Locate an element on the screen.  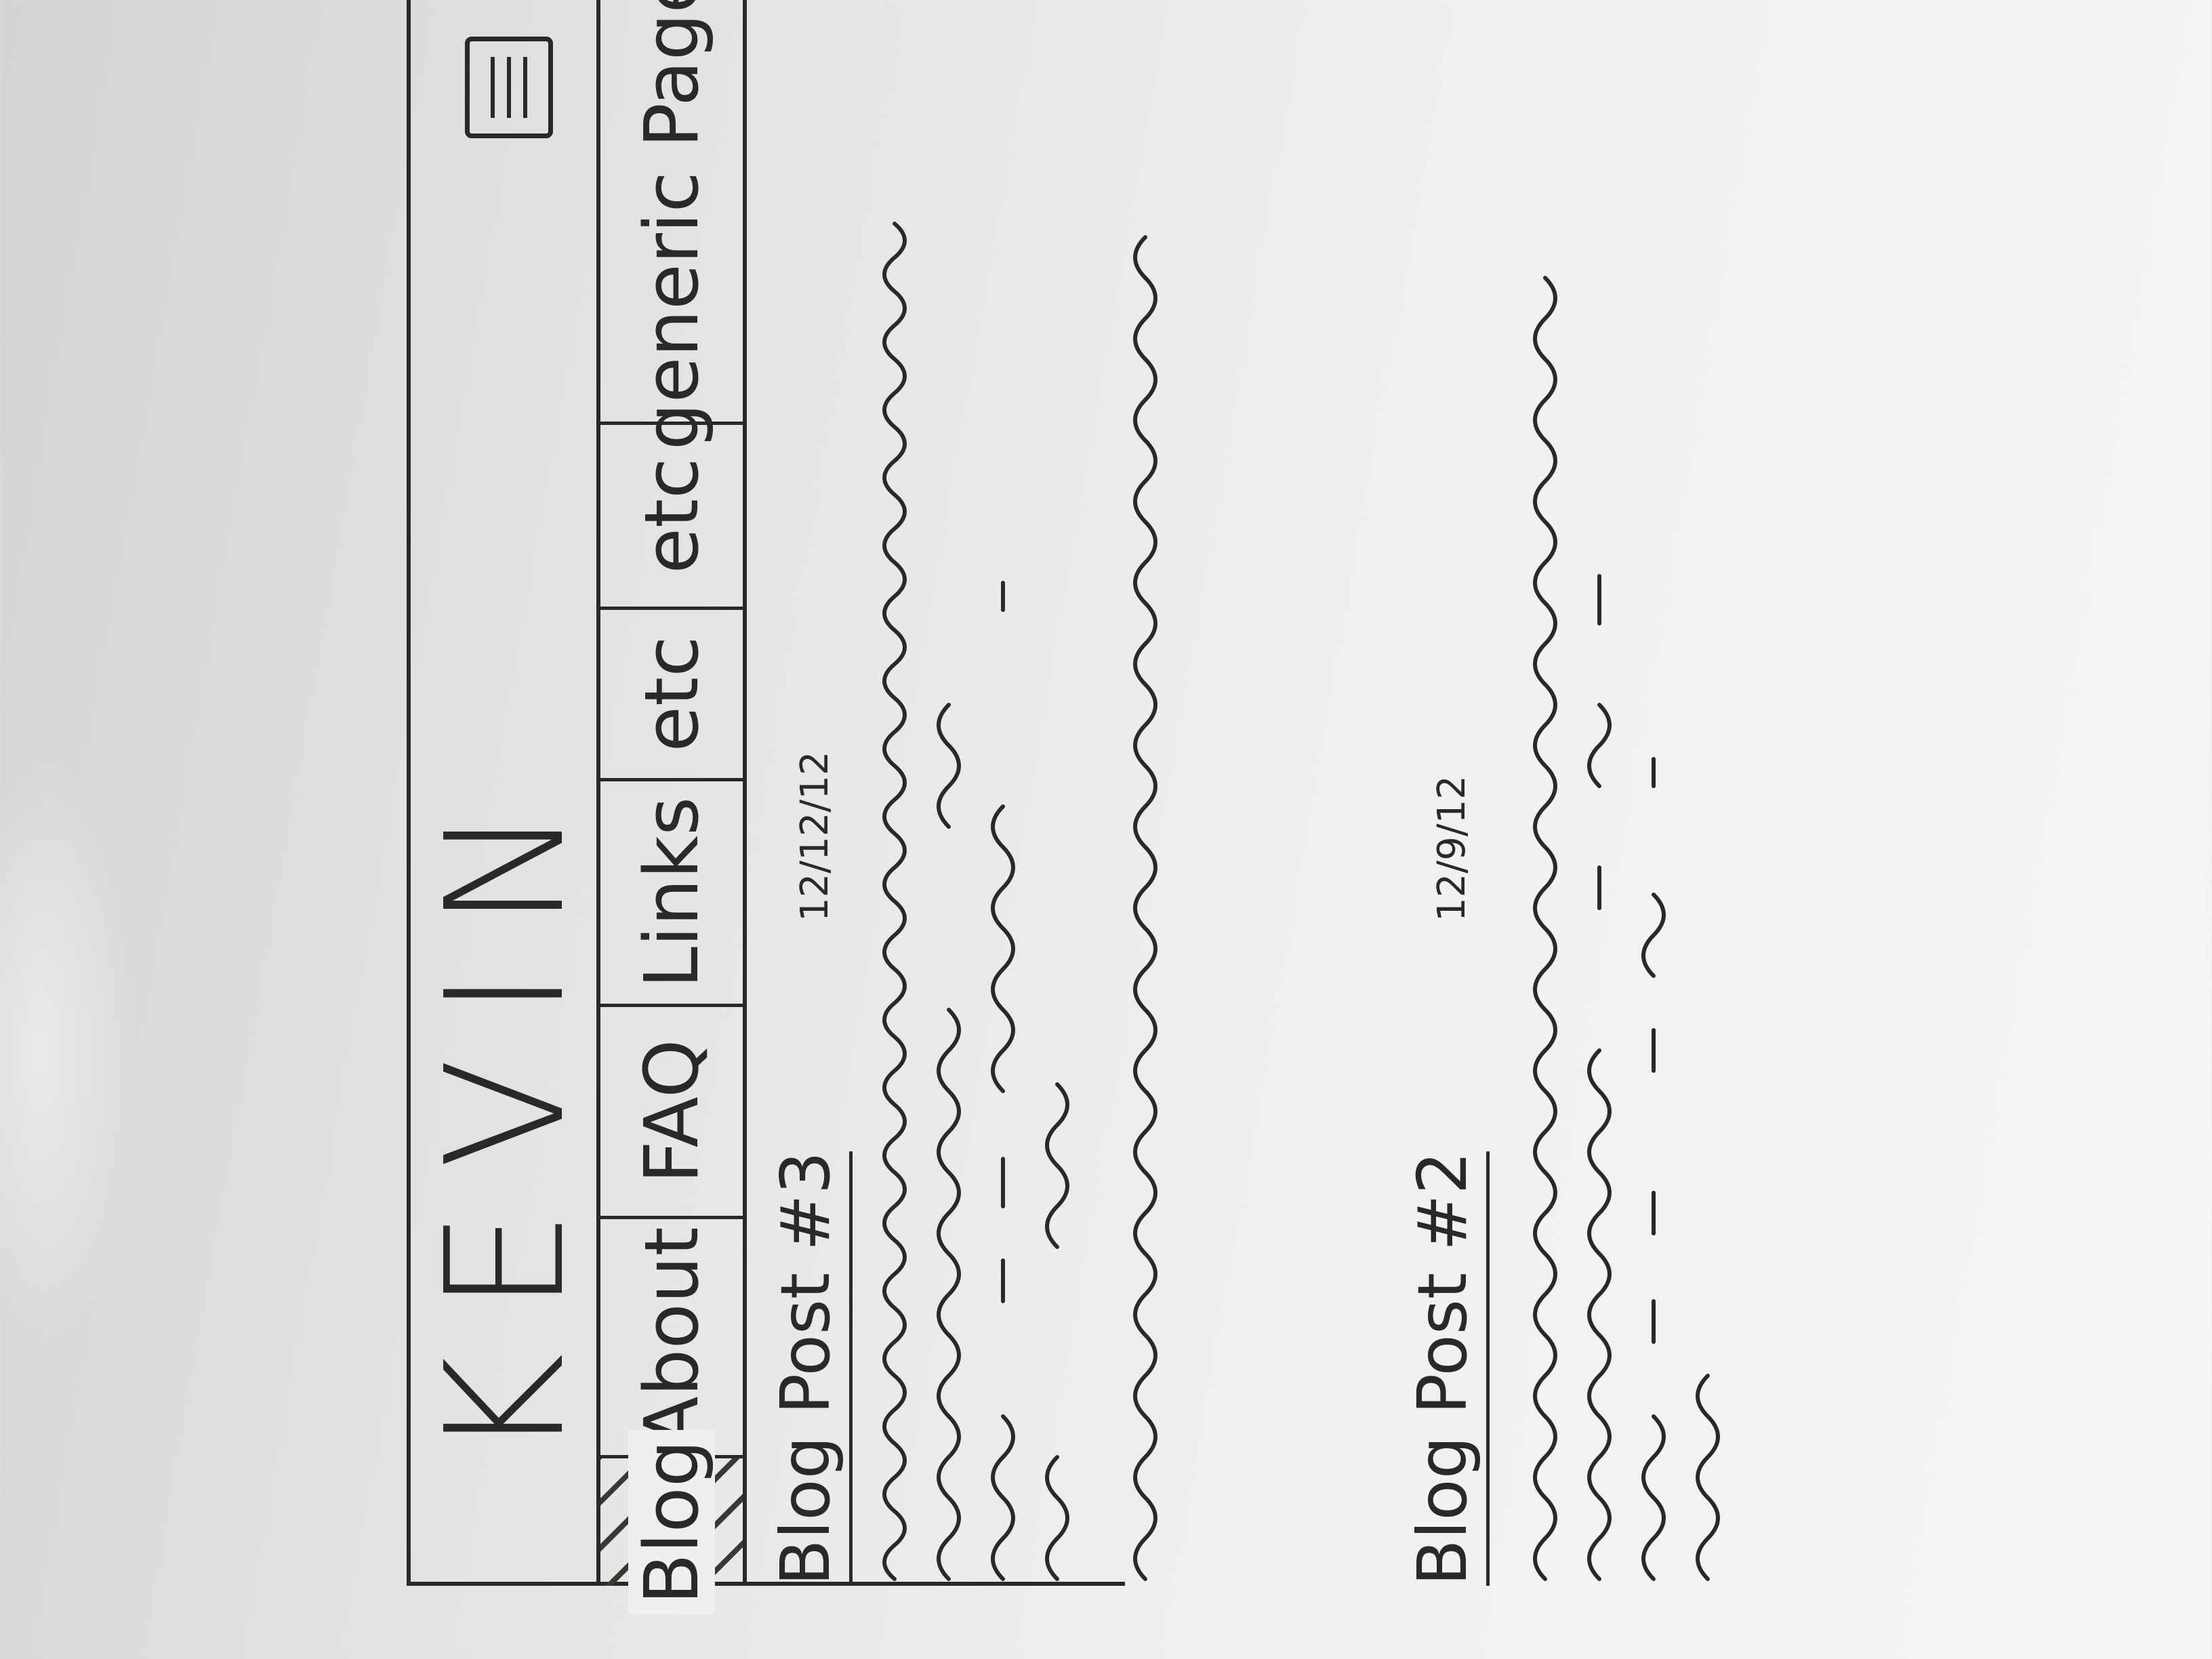
nav-item-blog: Blog is located at coordinates (671, 1522).